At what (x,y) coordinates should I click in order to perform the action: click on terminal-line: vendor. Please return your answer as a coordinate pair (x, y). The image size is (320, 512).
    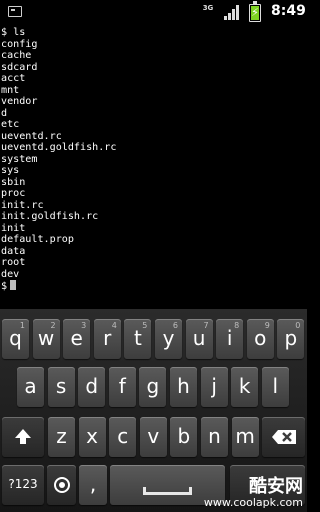
    Looking at the image, I should click on (19, 101).